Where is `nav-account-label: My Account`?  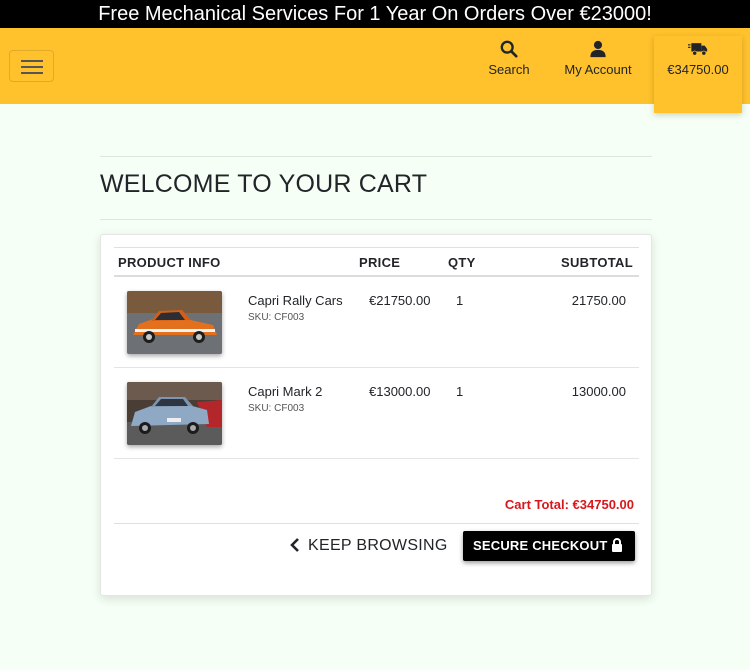
nav-account-label: My Account is located at coordinates (598, 69).